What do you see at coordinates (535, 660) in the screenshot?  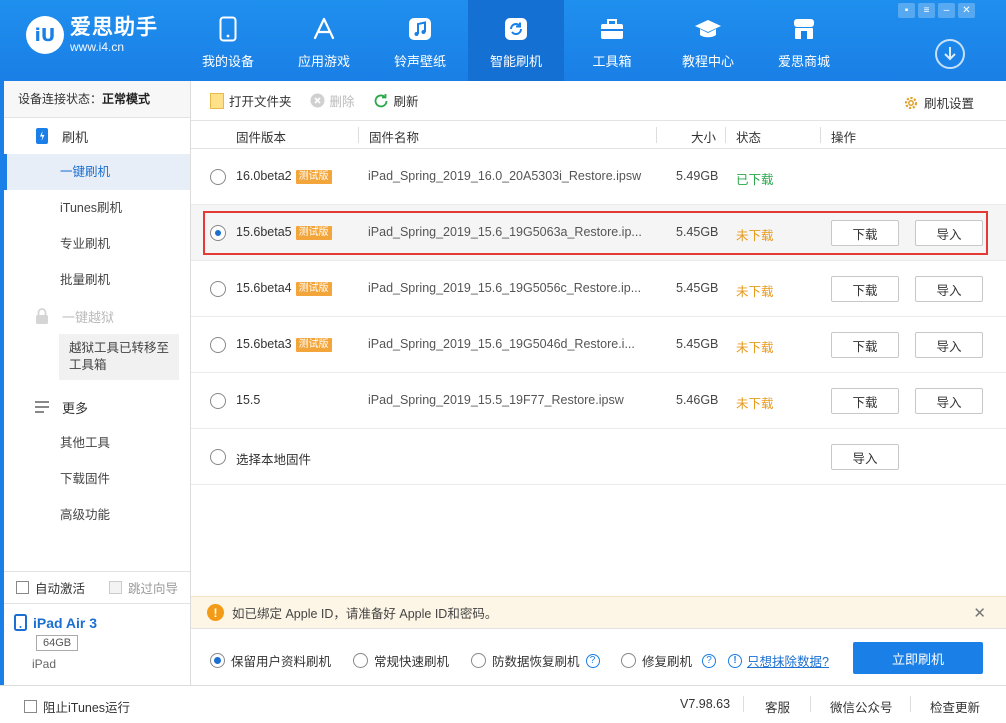 I see `option-anti-recovery: 防数据恢复刷机 ?` at bounding box center [535, 660].